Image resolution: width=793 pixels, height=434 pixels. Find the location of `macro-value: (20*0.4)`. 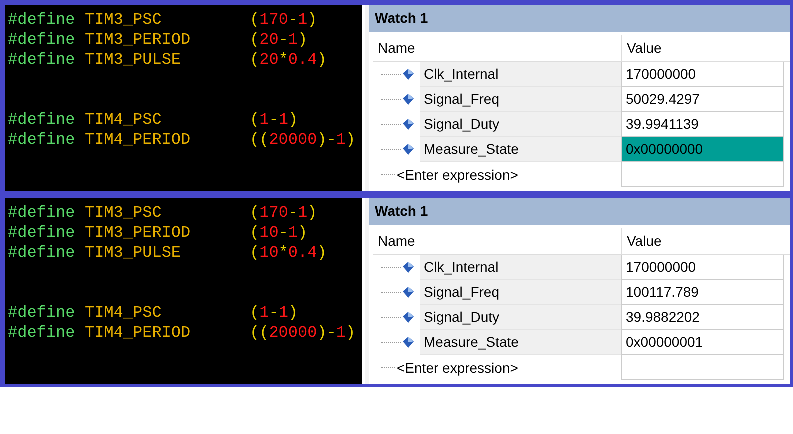

macro-value: (20*0.4) is located at coordinates (288, 60).